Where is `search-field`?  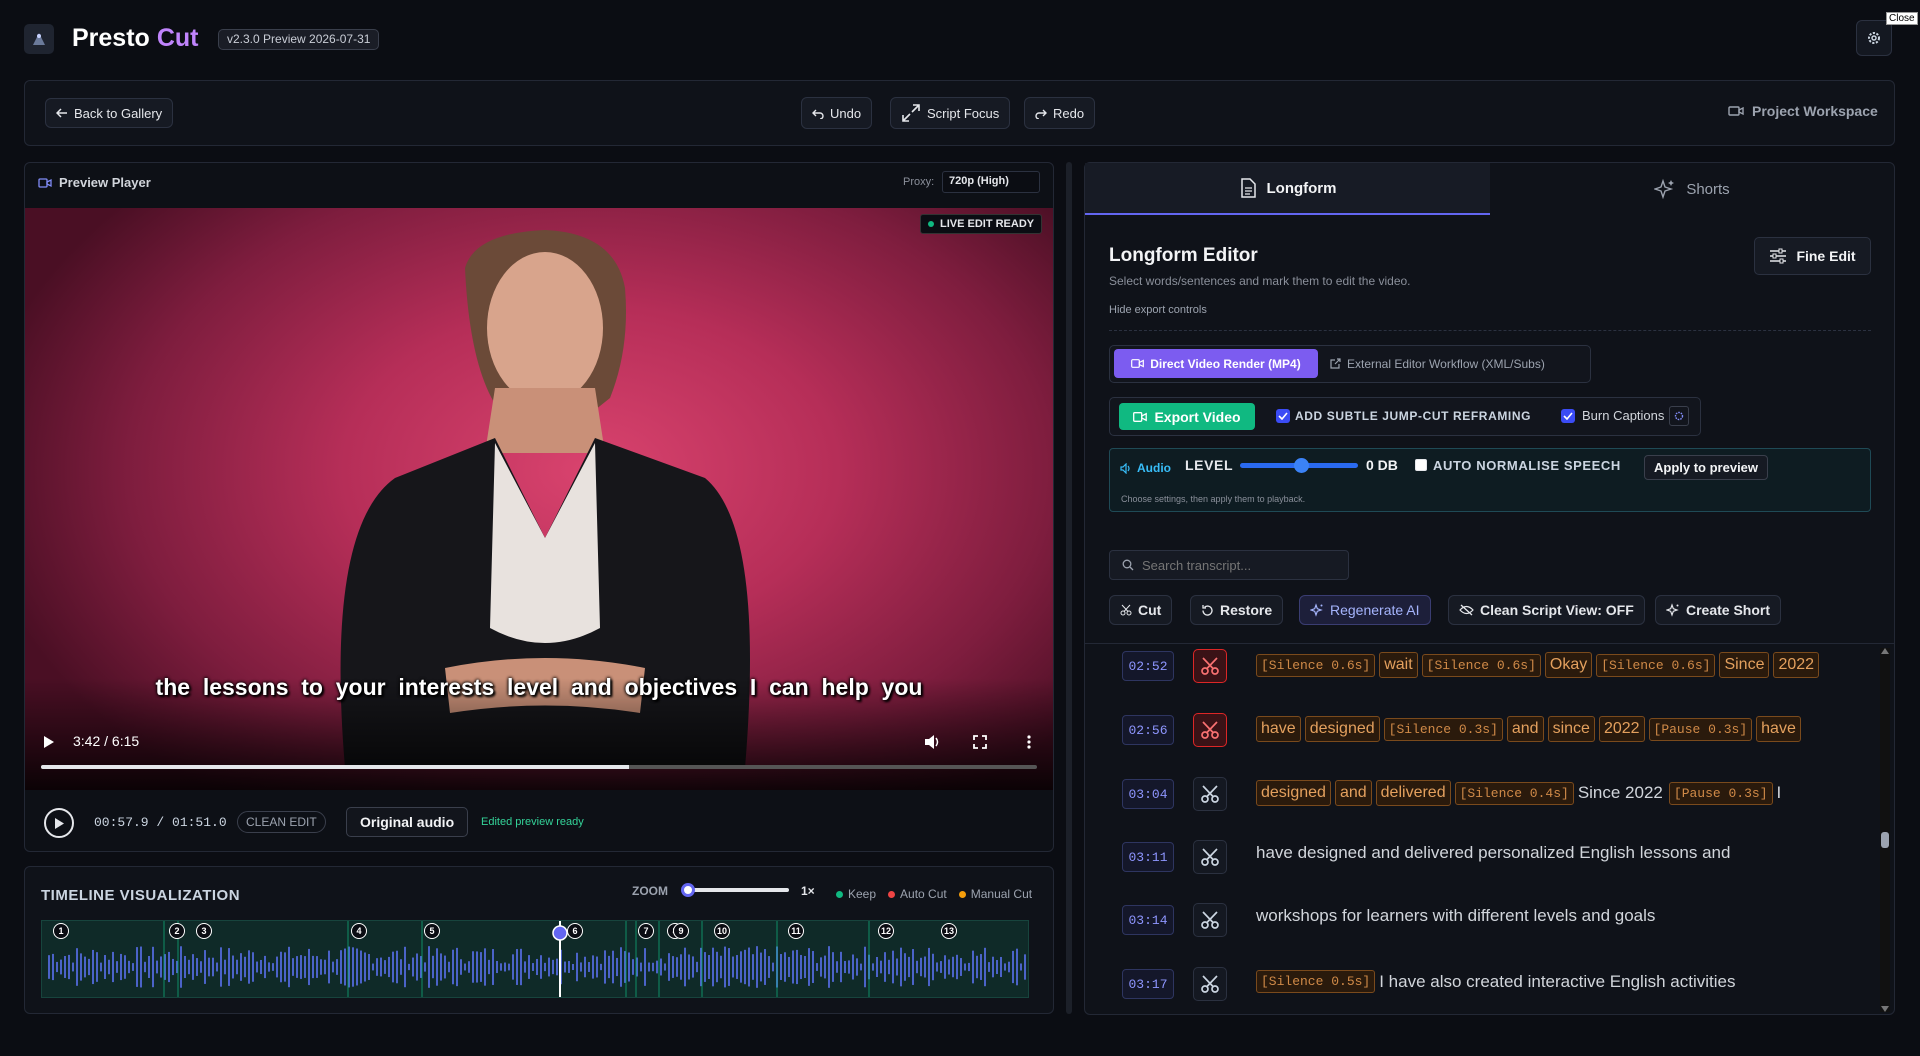 search-field is located at coordinates (1229, 565).